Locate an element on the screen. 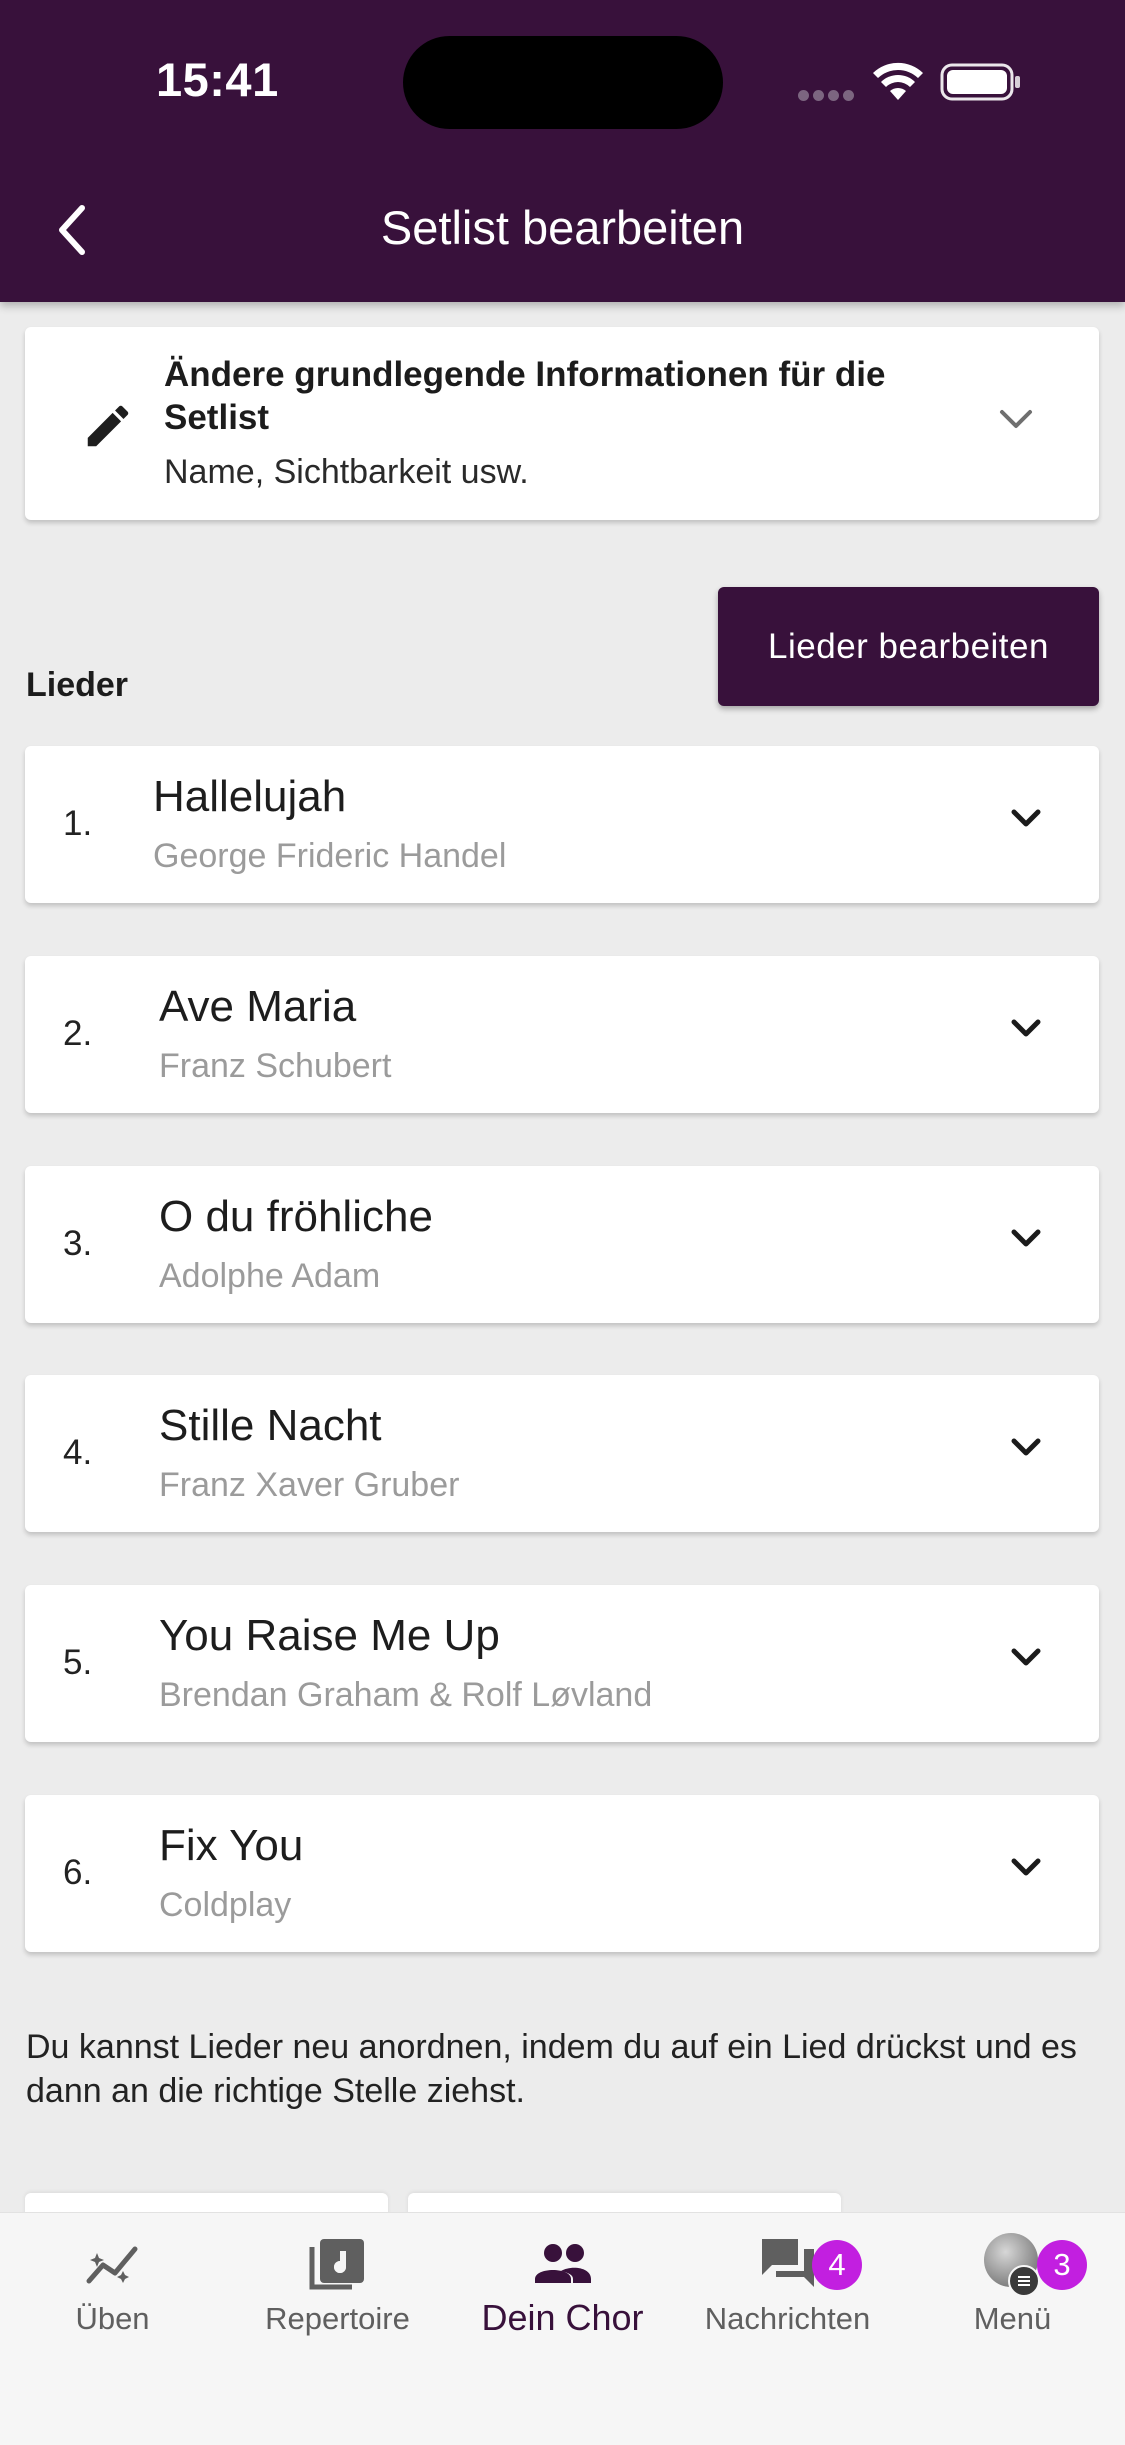 The height and width of the screenshot is (2445, 1125). notification-badge: 3 is located at coordinates (1062, 2265).